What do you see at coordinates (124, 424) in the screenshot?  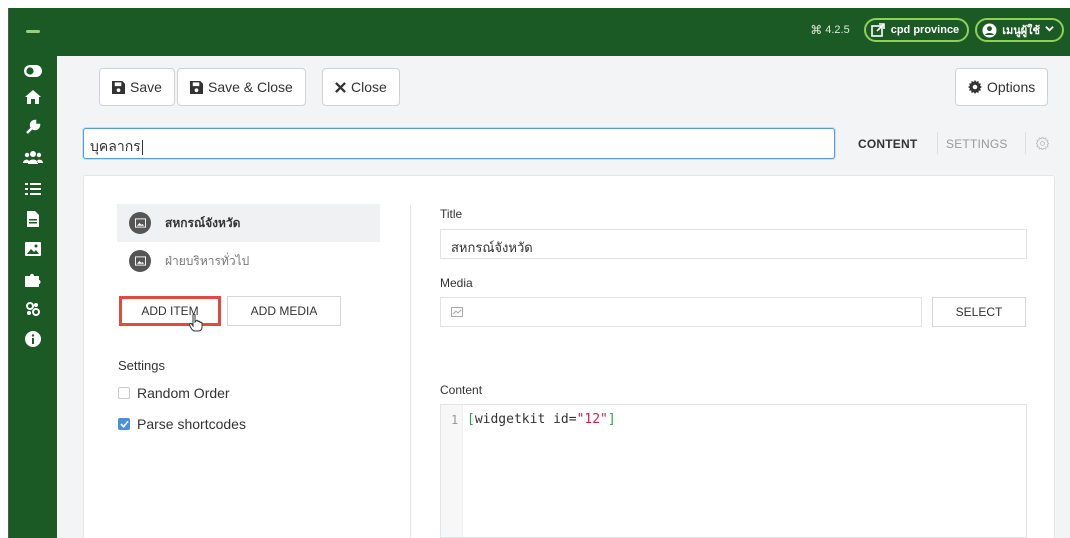 I see `check-icon` at bounding box center [124, 424].